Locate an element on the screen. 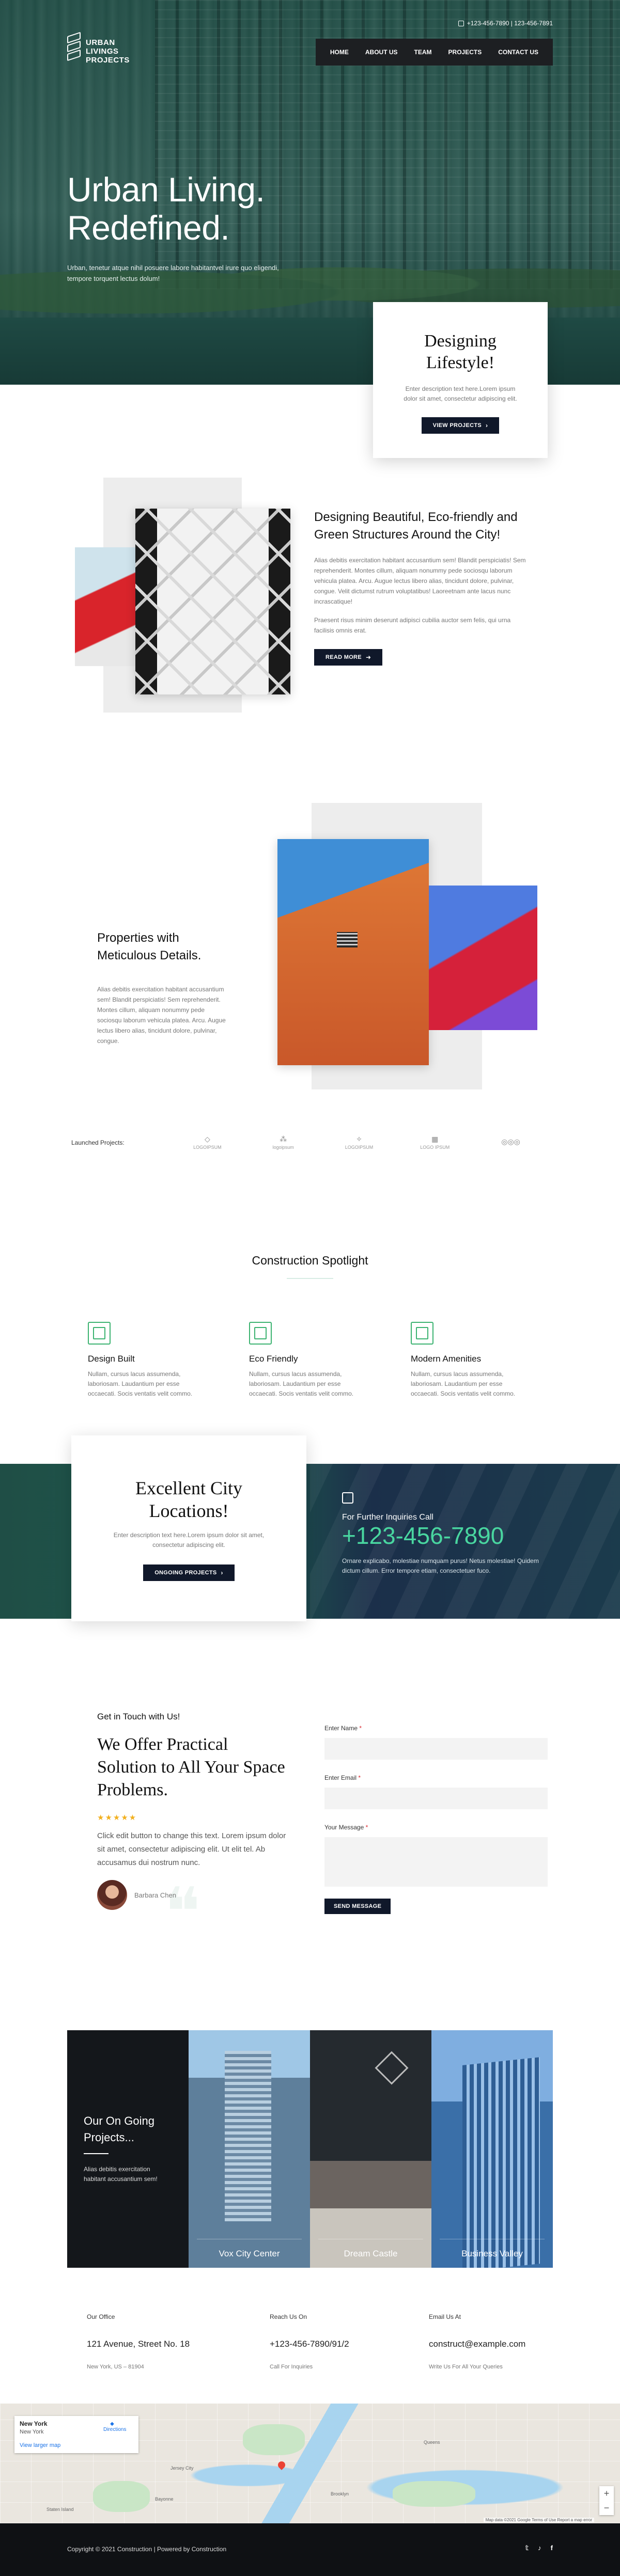 The width and height of the screenshot is (620, 2576). nav-about-us: ABOUT US is located at coordinates (382, 52).